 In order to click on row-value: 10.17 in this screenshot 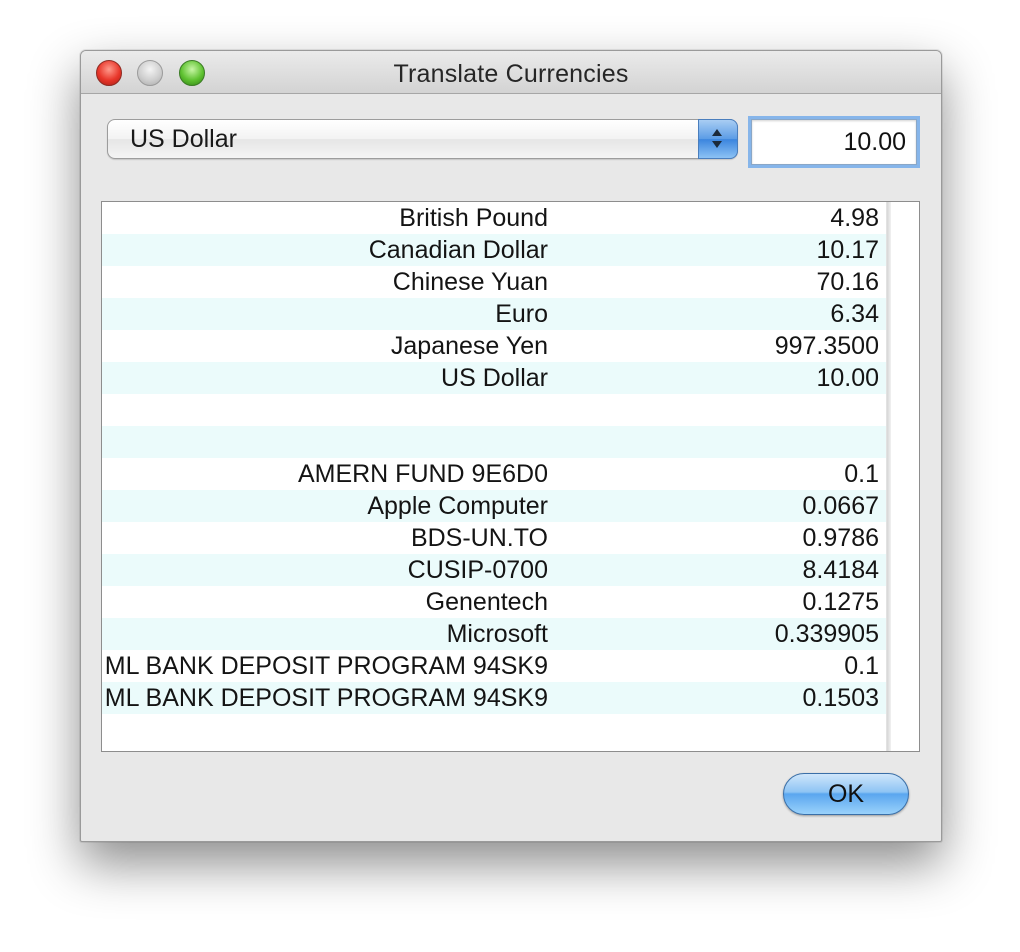, I will do `click(847, 250)`.